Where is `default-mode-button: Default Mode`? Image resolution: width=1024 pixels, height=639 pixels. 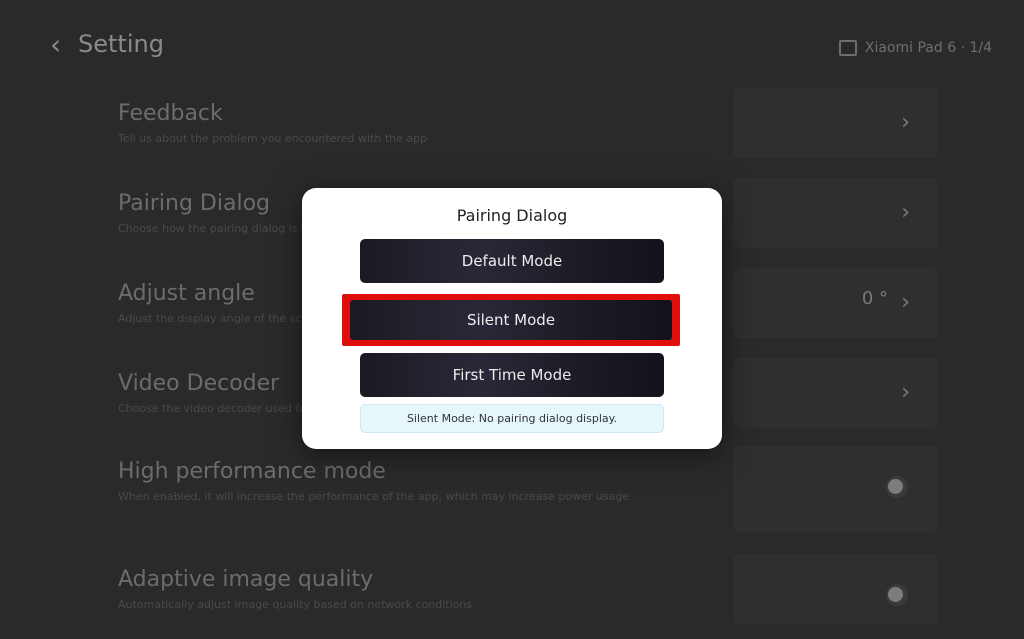 default-mode-button: Default Mode is located at coordinates (512, 261).